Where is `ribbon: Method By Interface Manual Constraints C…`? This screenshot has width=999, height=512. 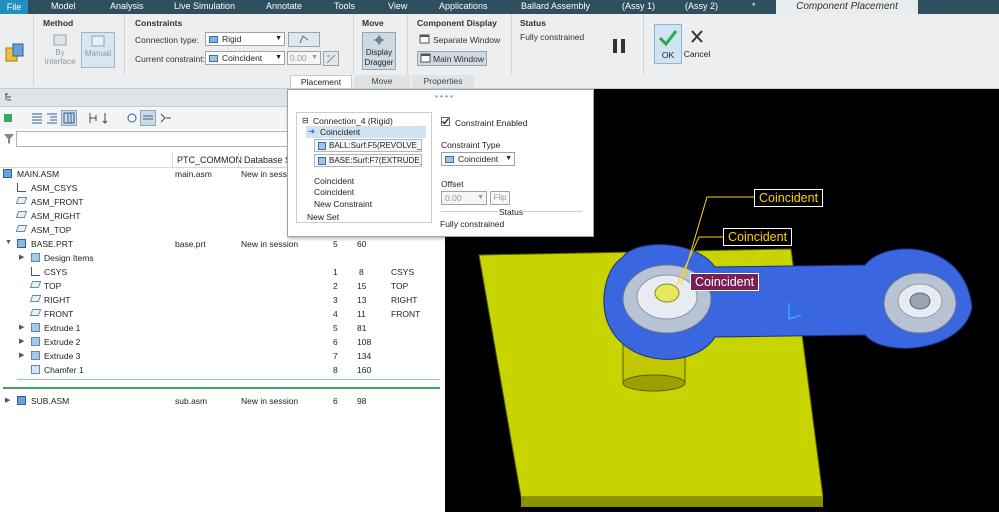
ribbon: Method By Interface Manual Constraints C… is located at coordinates (499, 51).